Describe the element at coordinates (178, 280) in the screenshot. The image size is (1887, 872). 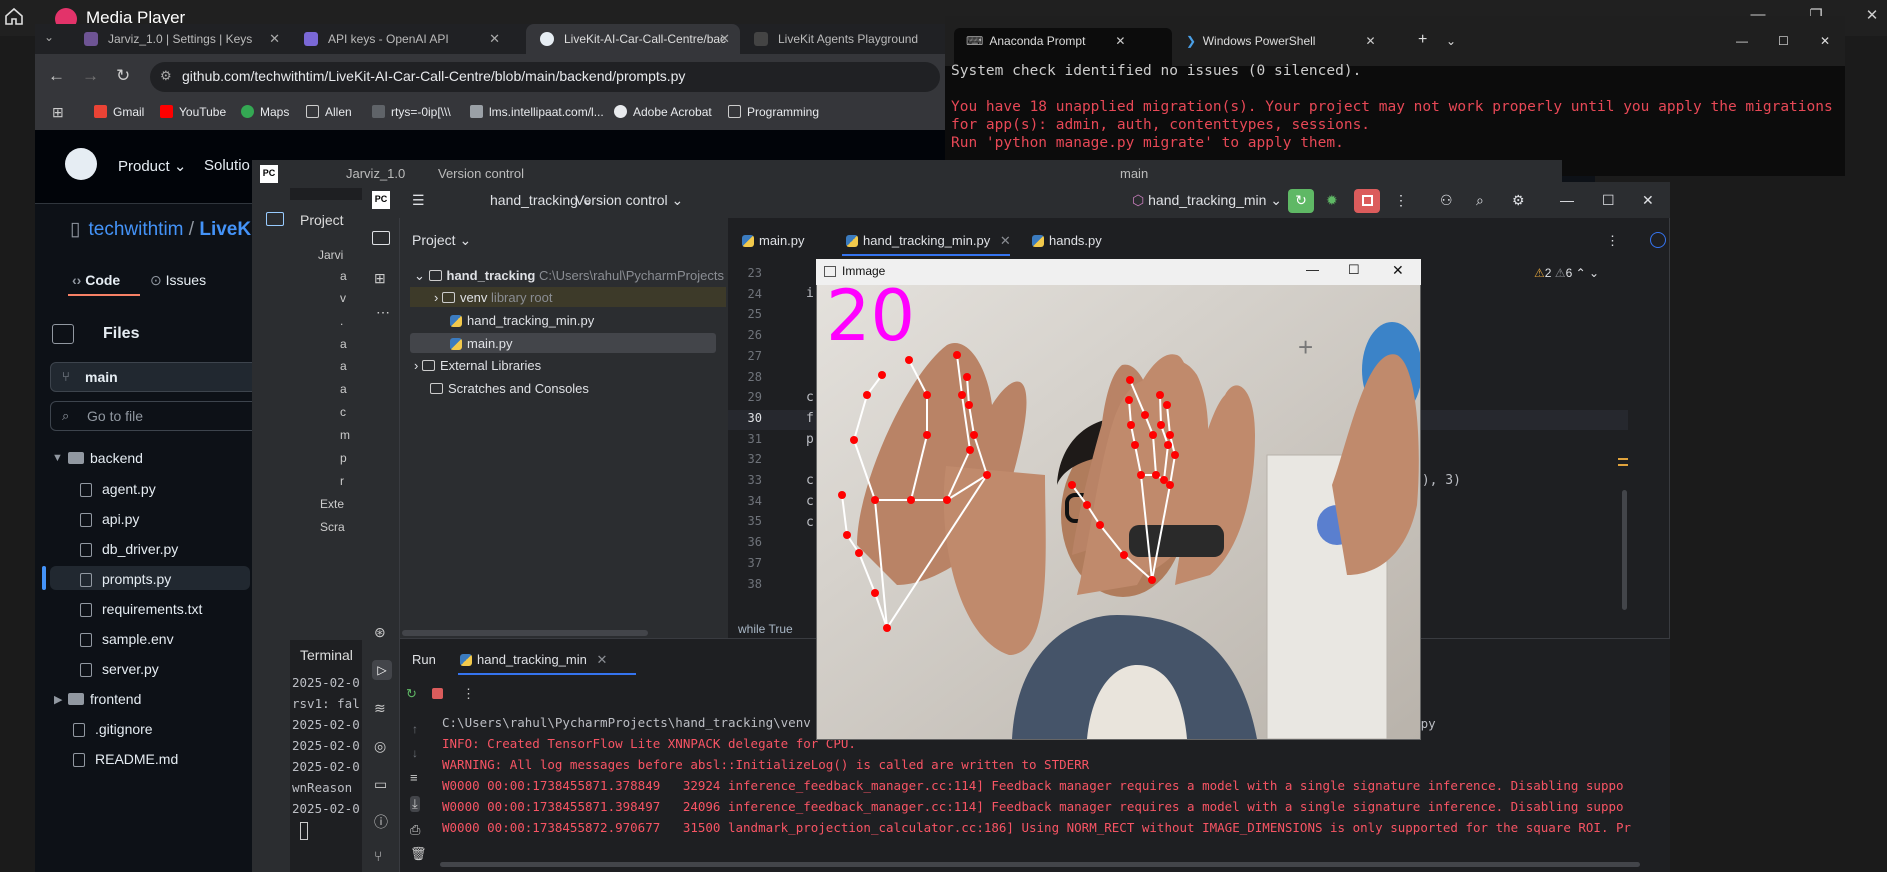
I see `tab-issues: ⊙ Issues` at that location.